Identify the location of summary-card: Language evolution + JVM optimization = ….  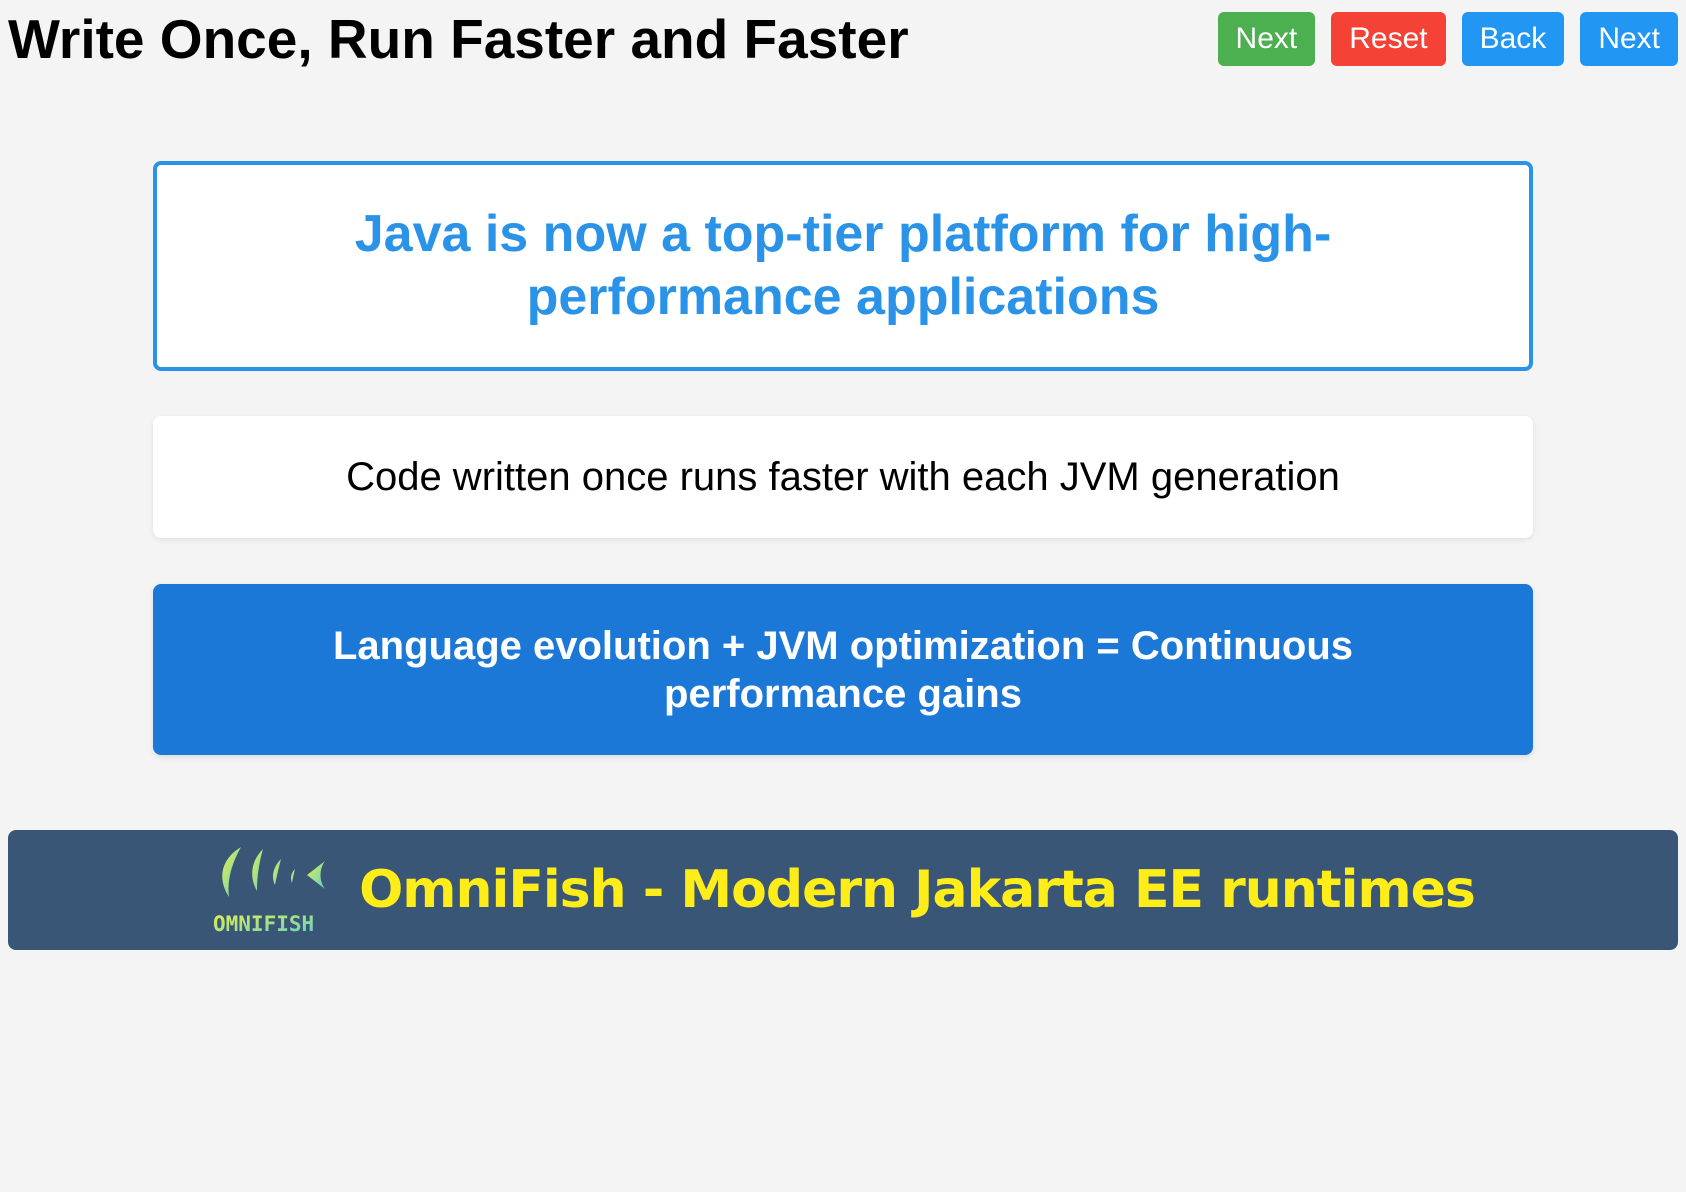
(843, 669).